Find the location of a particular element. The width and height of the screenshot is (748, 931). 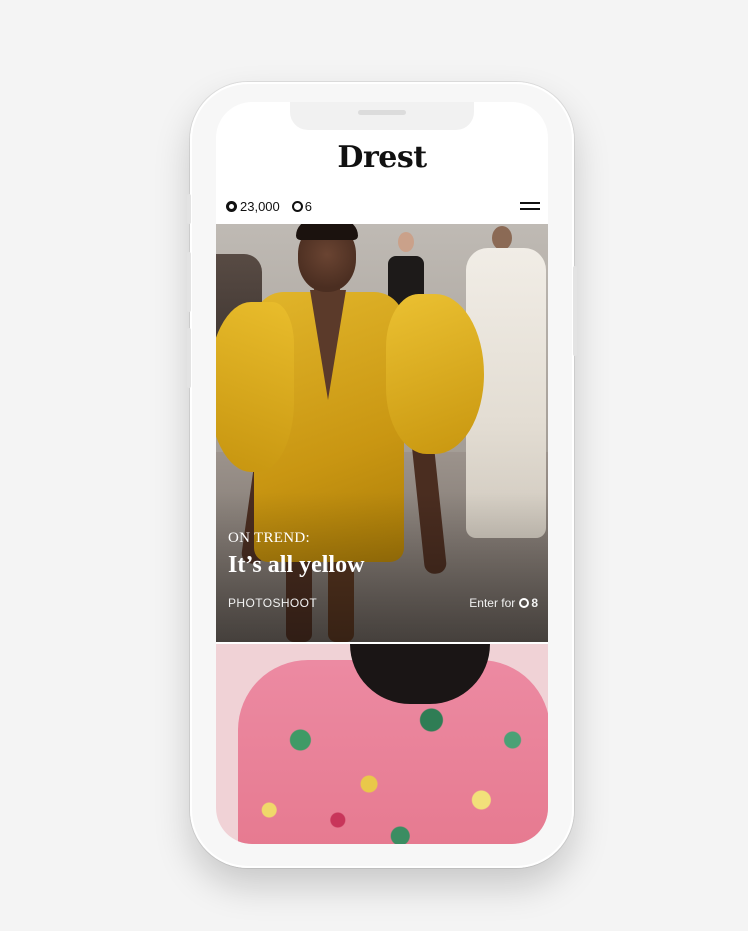

mute-switch is located at coordinates (189, 209).